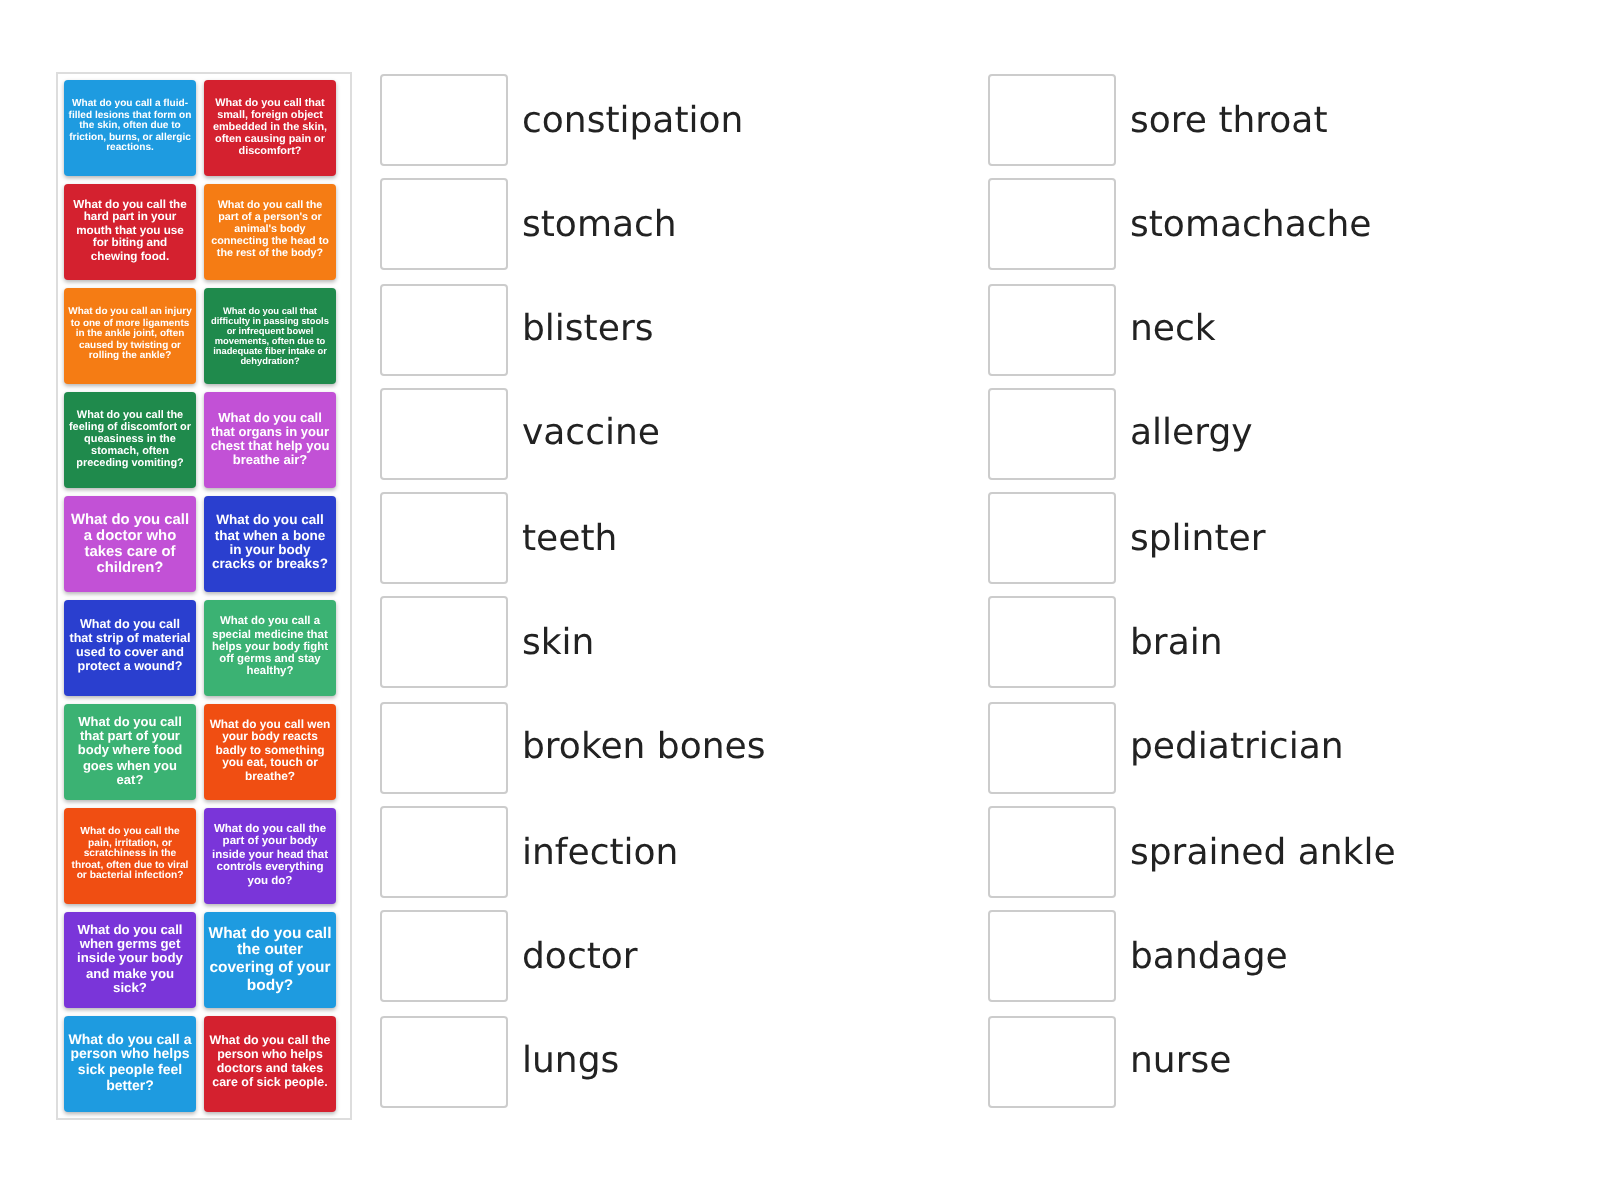  Describe the element at coordinates (601, 852) in the screenshot. I see `answer-label: infection` at that location.